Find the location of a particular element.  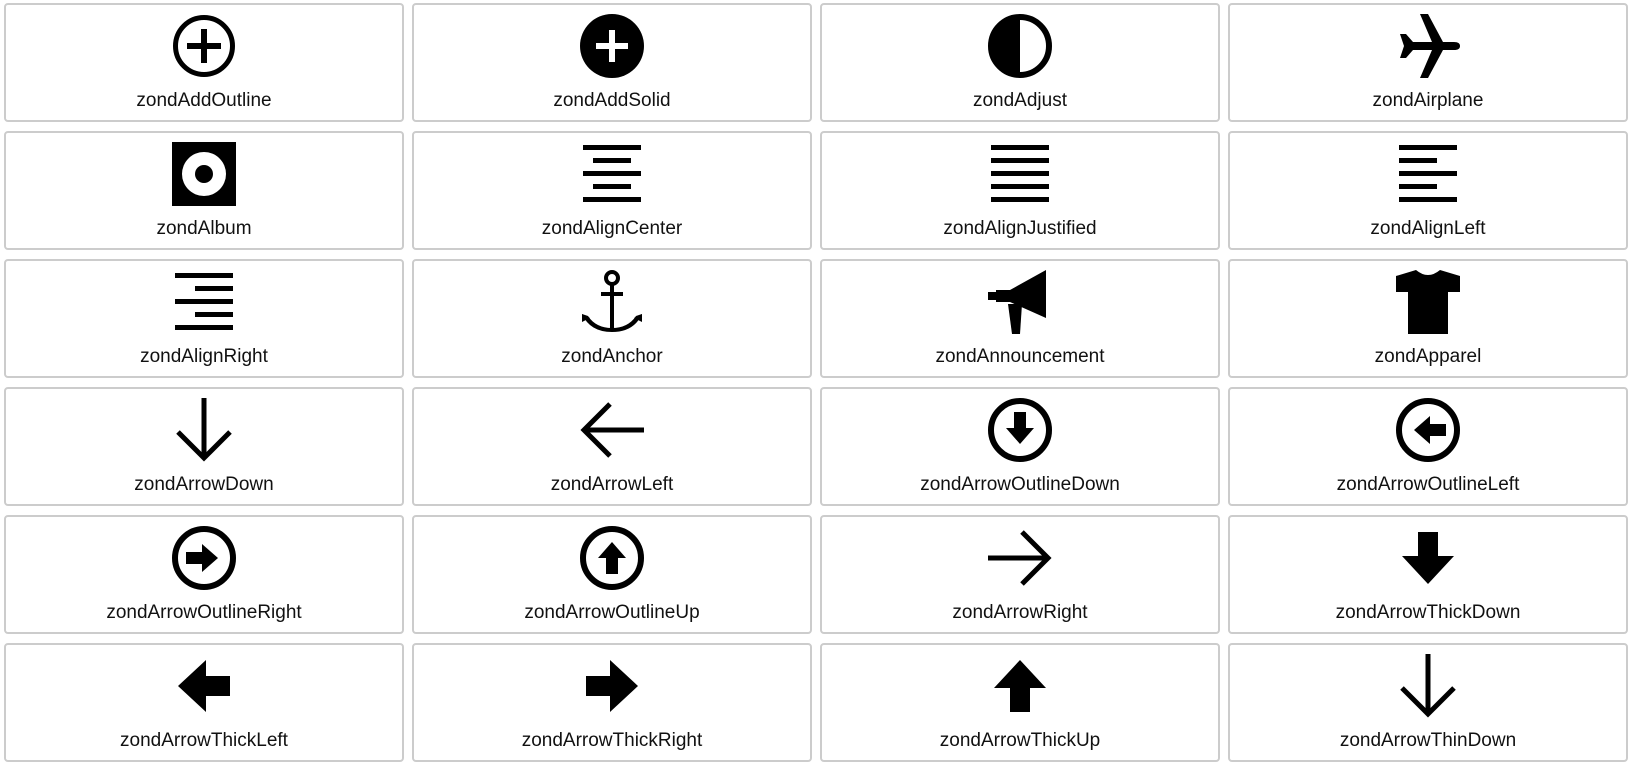

icon-label: zondAddOutline is located at coordinates (204, 100).